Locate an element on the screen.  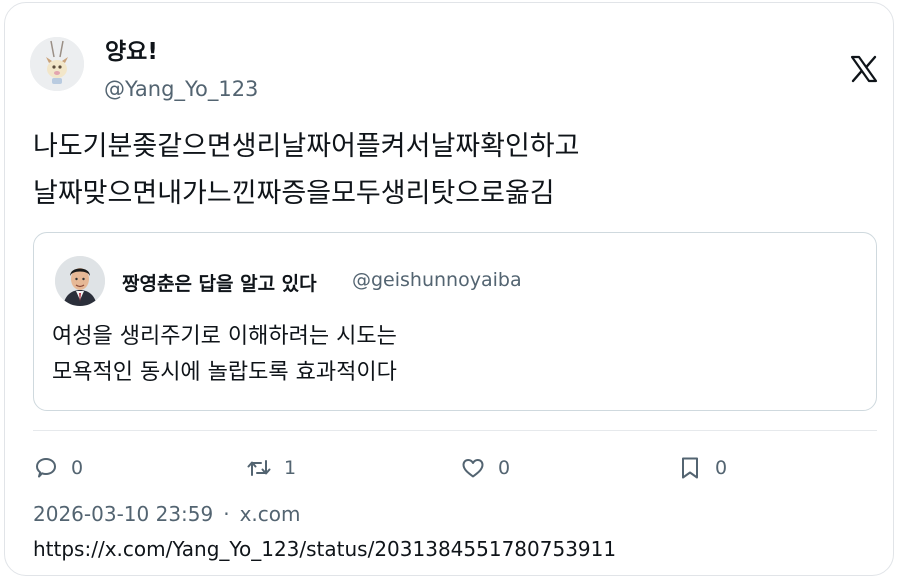
reply-icon is located at coordinates (46, 468).